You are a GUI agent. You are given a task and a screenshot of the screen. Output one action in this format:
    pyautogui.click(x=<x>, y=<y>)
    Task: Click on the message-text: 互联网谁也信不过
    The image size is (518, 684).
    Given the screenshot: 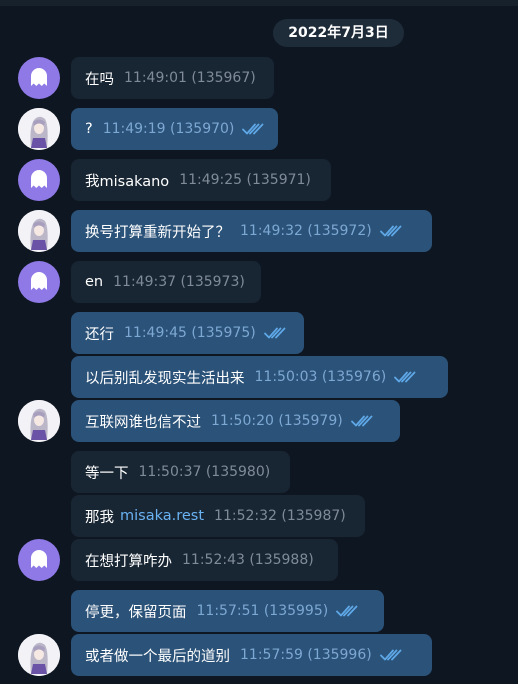 What is the action you would take?
    pyautogui.click(x=143, y=422)
    